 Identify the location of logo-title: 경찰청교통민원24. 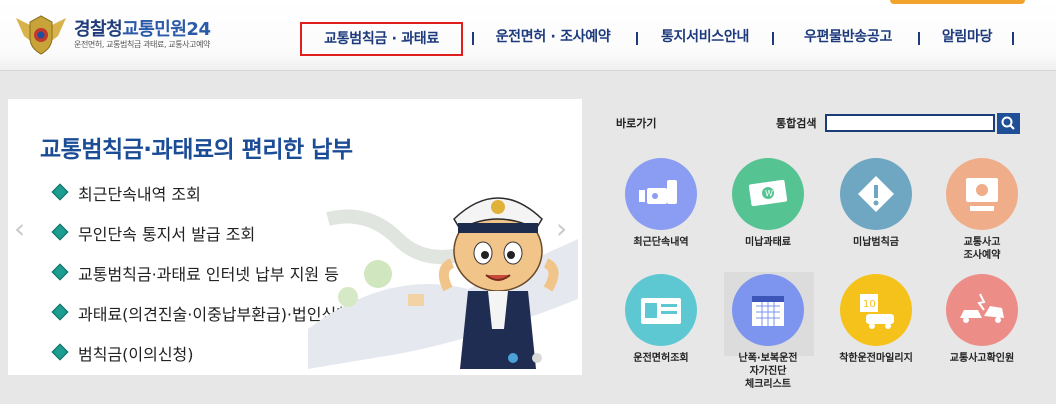
(142, 28).